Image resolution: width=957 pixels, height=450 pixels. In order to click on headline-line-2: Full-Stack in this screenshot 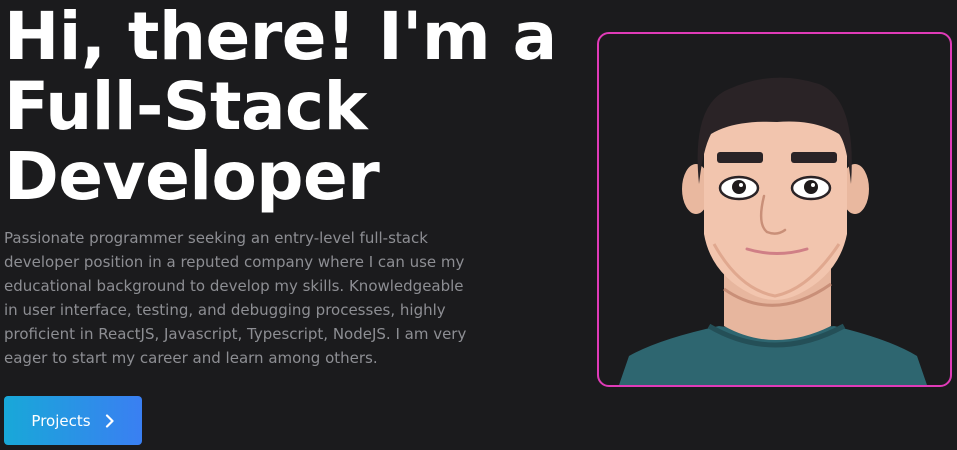, I will do `click(186, 106)`.